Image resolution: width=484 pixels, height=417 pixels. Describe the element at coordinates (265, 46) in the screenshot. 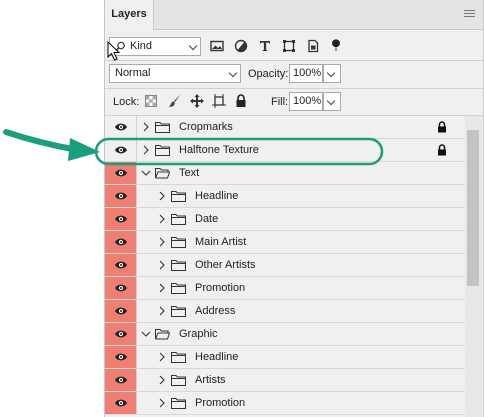

I see `type-icon` at that location.